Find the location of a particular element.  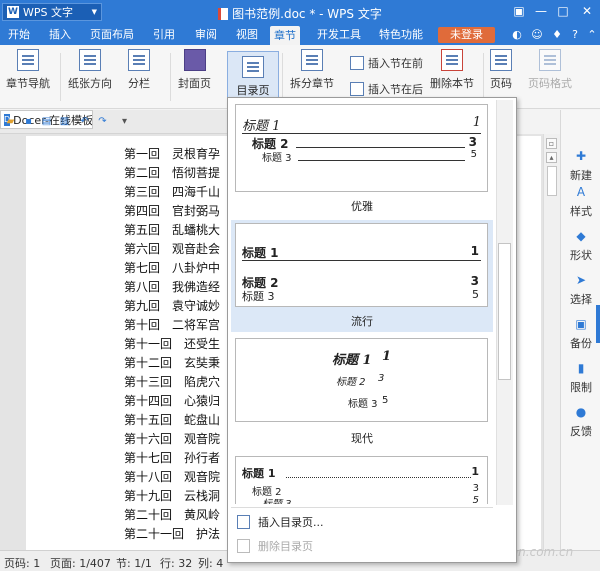

page-number-label: 页码 is located at coordinates (501, 83).